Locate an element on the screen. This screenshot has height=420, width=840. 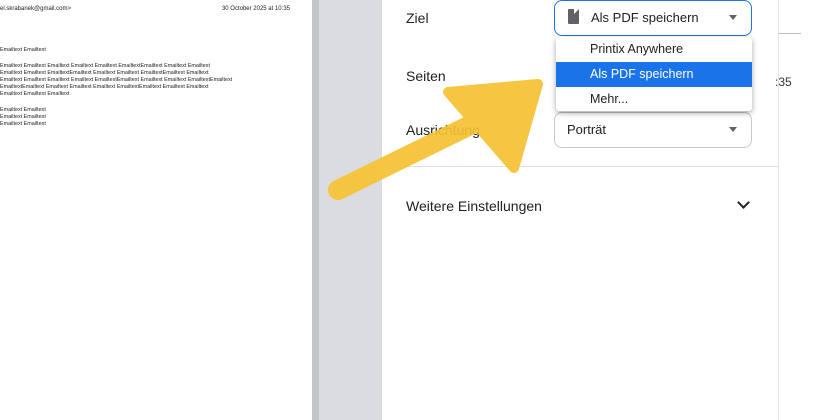
orientation-value: Porträt is located at coordinates (587, 129).